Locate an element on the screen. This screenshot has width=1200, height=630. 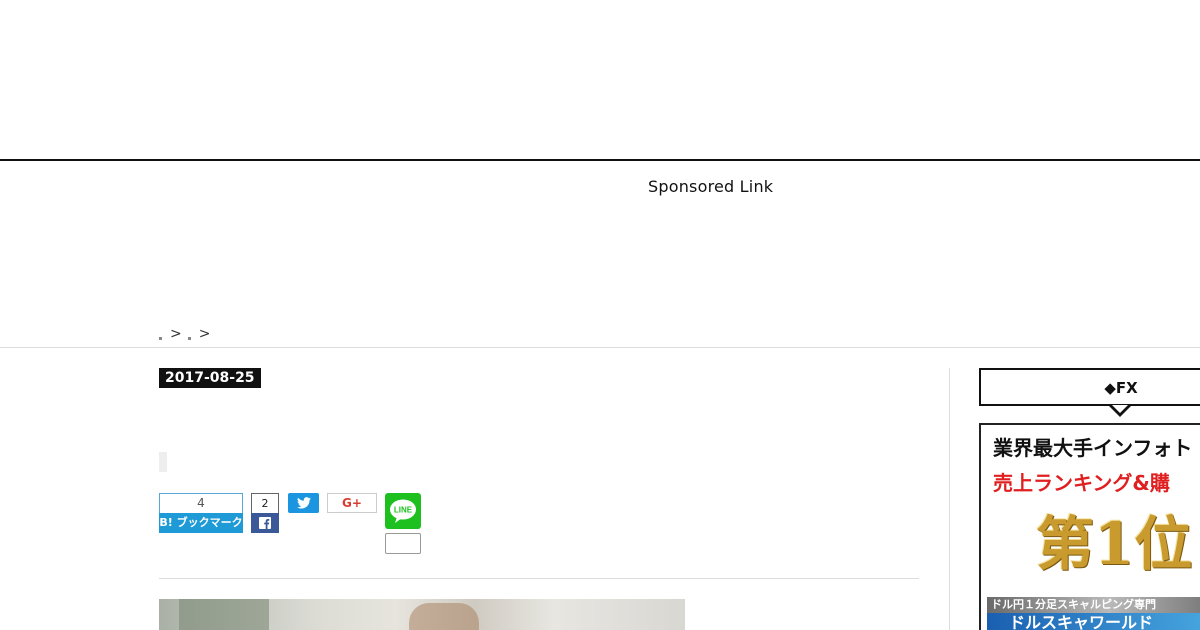
article-divider is located at coordinates (539, 578).